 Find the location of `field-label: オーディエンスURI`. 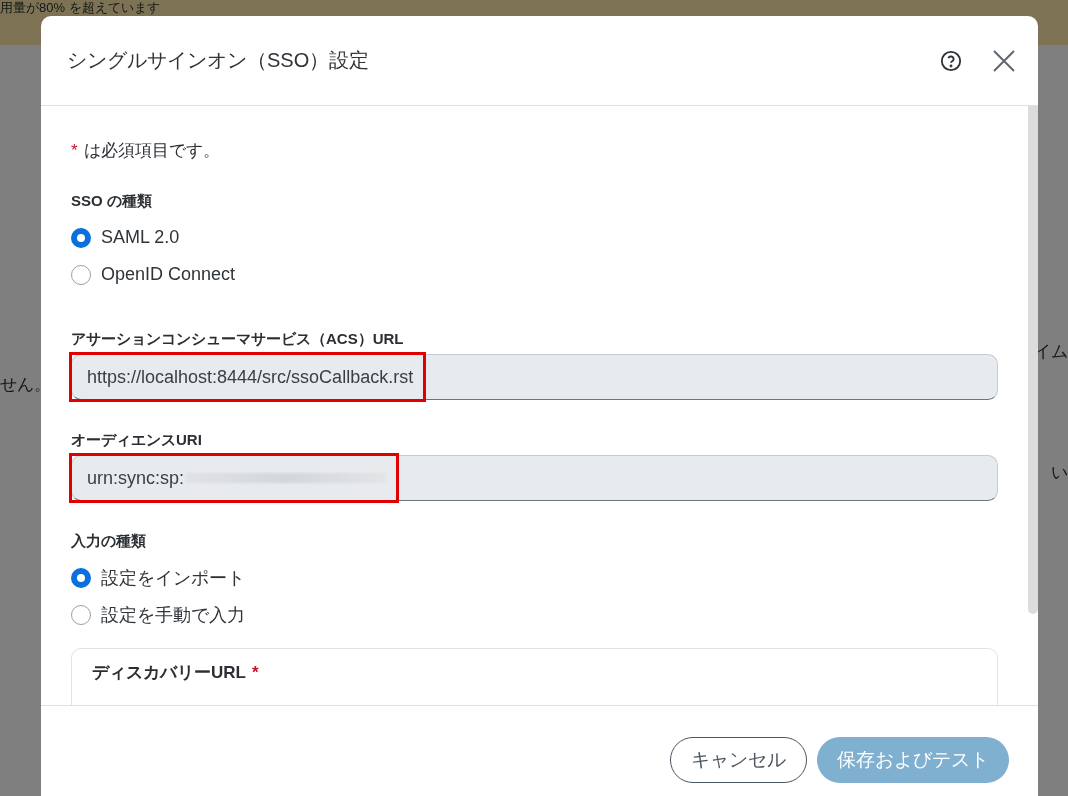

field-label: オーディエンスURI is located at coordinates (137, 440).